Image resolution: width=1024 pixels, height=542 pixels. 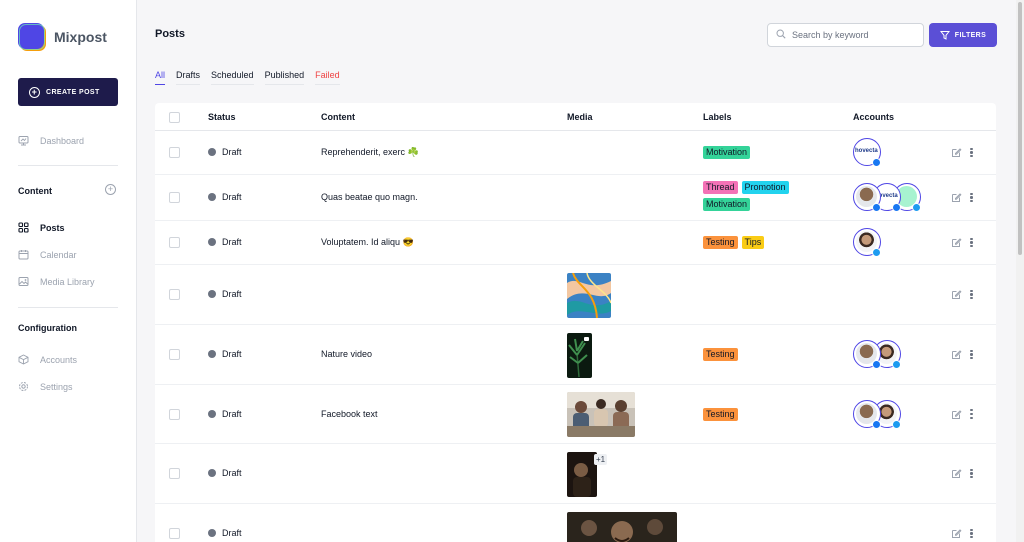 What do you see at coordinates (601, 459) in the screenshot?
I see `media-more-count: +1` at bounding box center [601, 459].